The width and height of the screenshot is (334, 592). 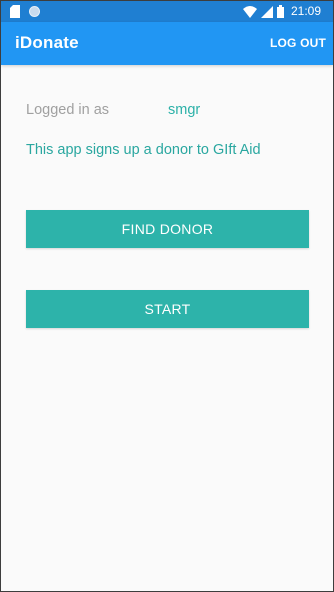 What do you see at coordinates (34, 11) in the screenshot?
I see `circle-notification-icon` at bounding box center [34, 11].